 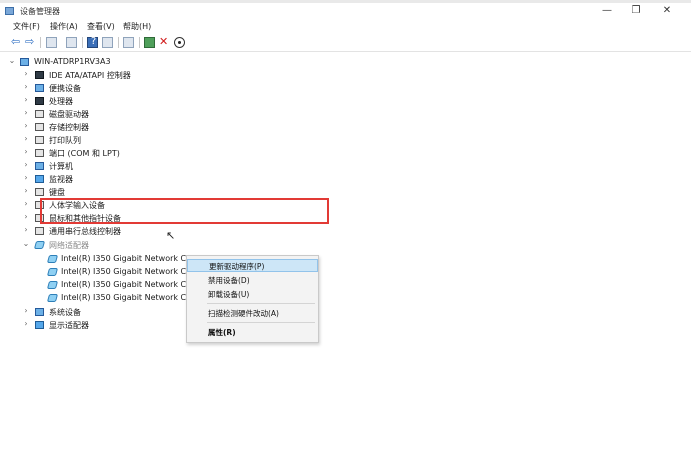 I want to click on menu-file: 文件(F), so click(x=26, y=26).